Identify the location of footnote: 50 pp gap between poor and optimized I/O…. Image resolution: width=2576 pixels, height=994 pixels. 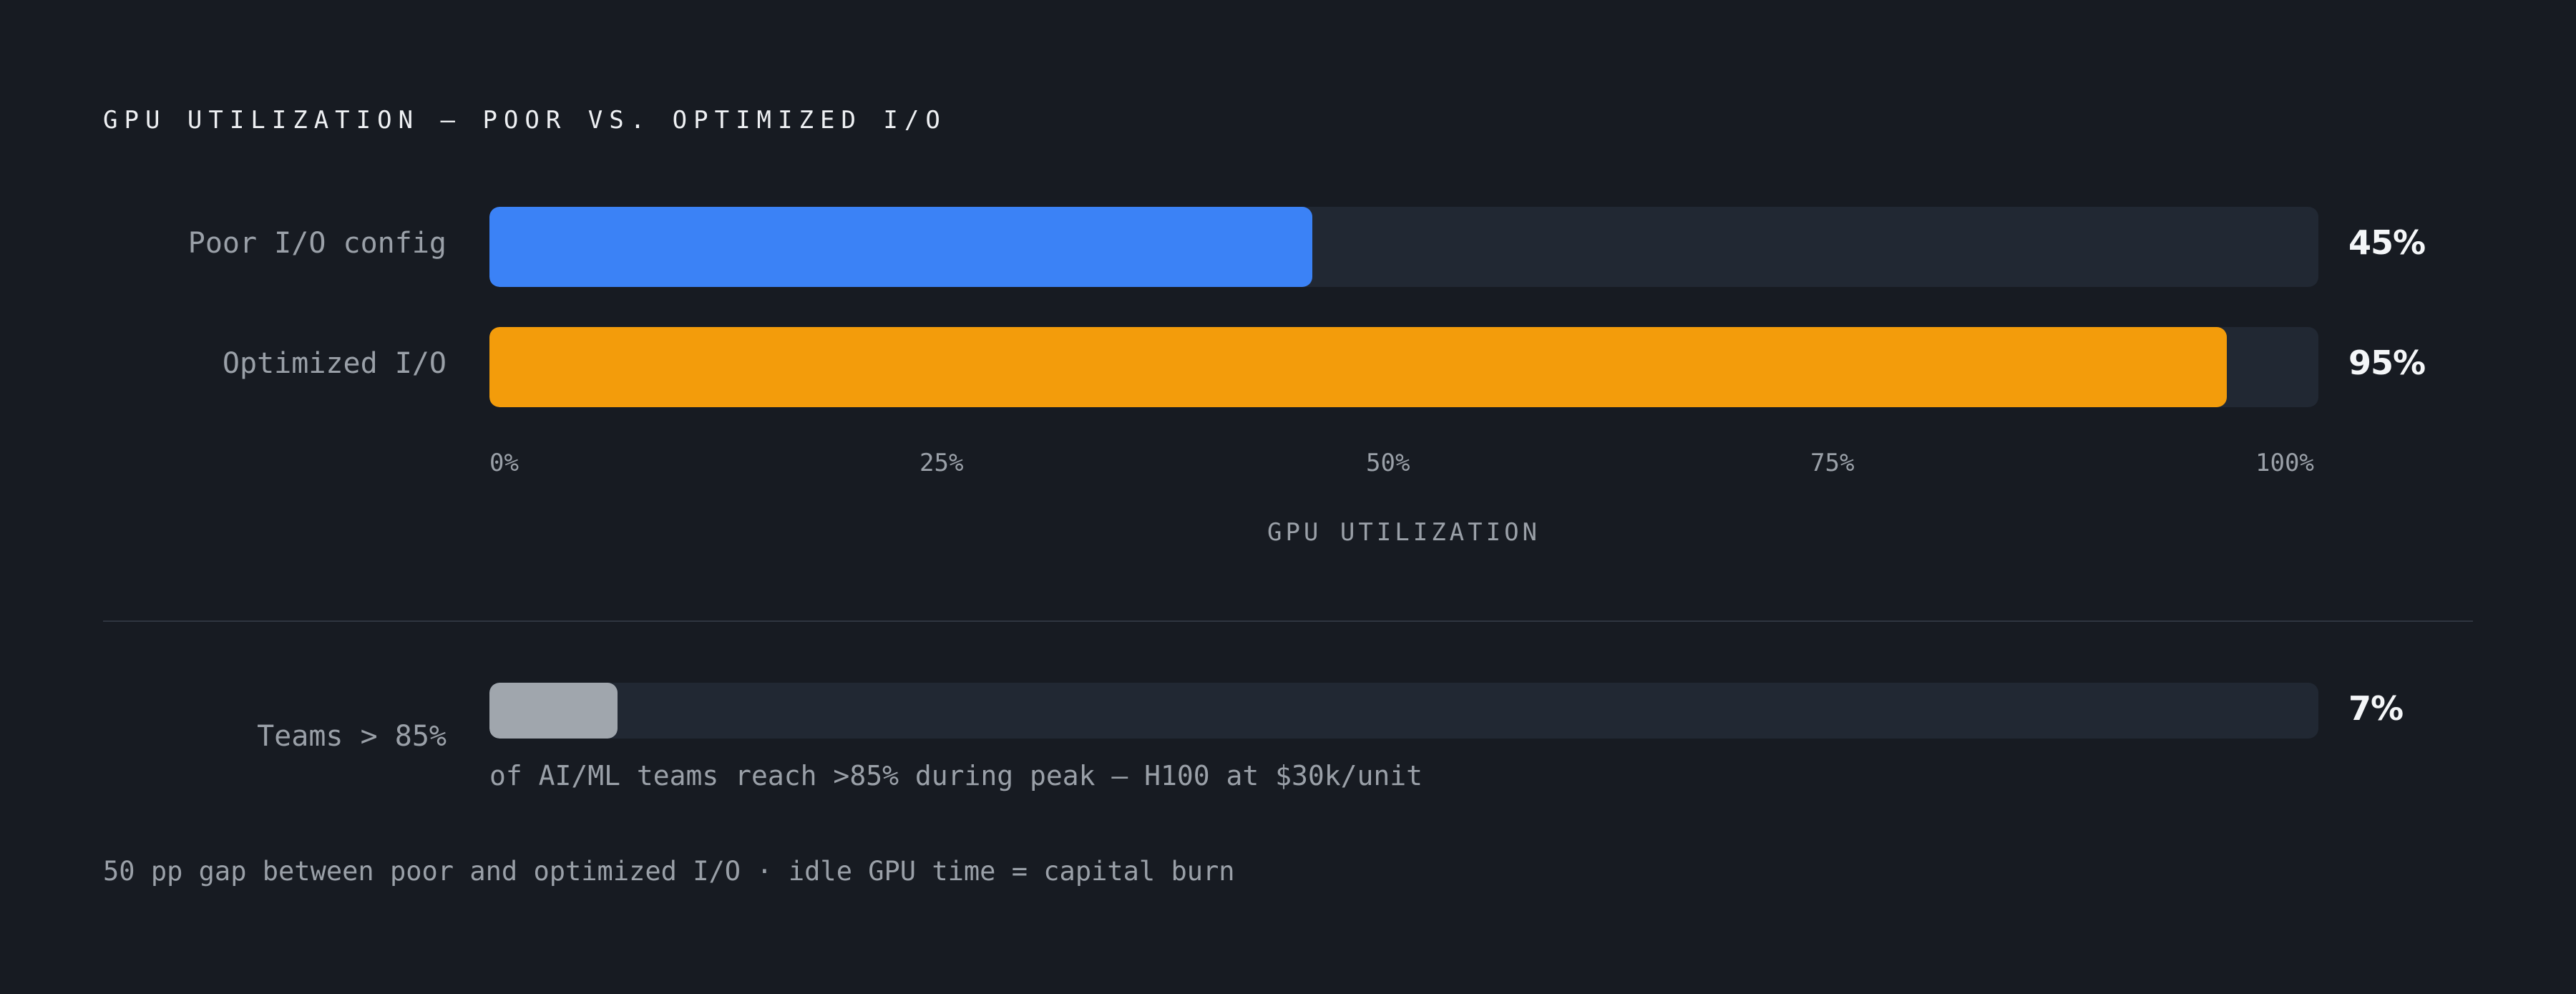
(669, 871).